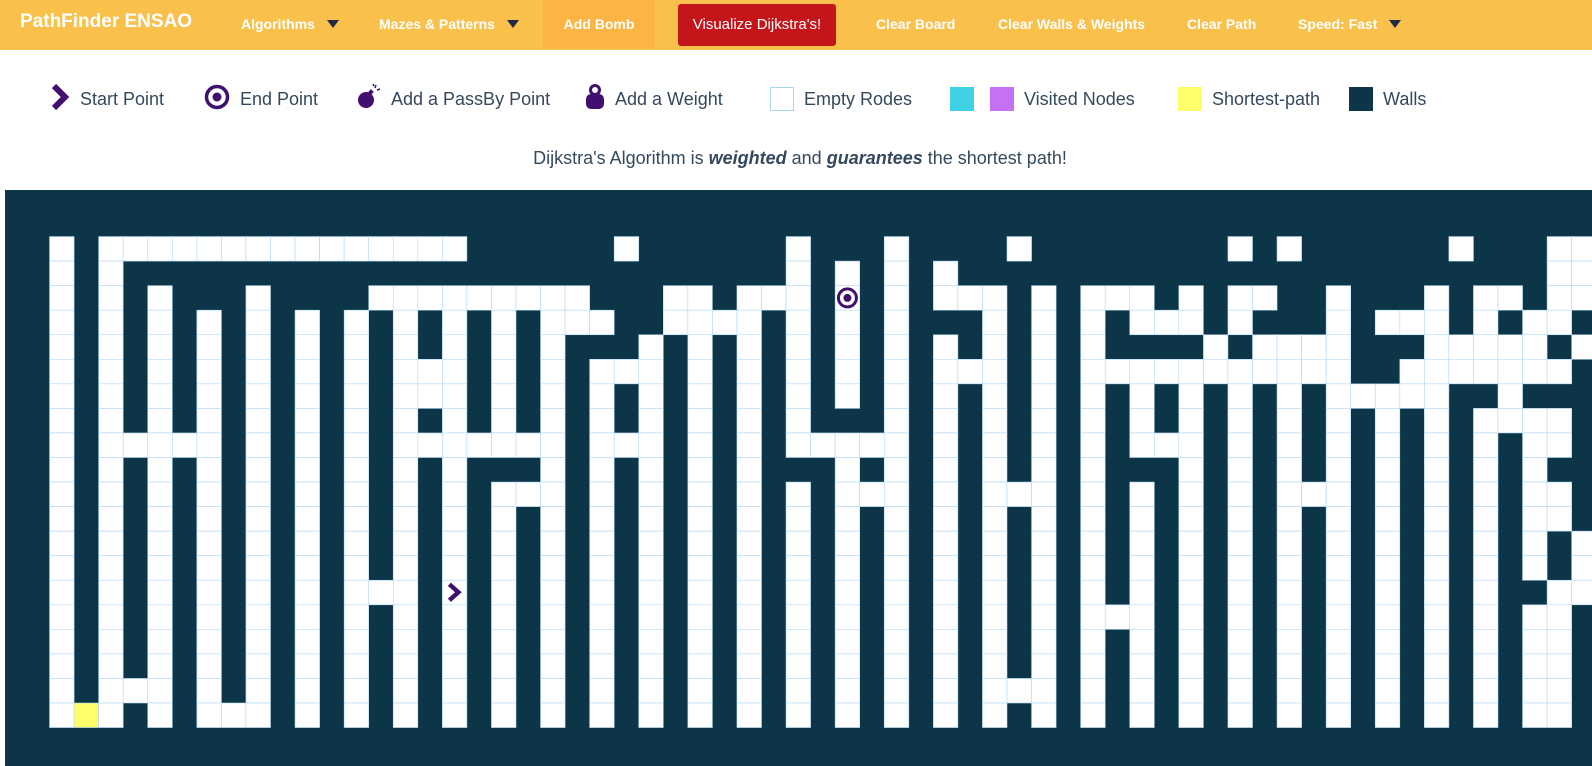 This screenshot has height=766, width=1592. I want to click on speed-menu: Speed: Fast, so click(1350, 24).